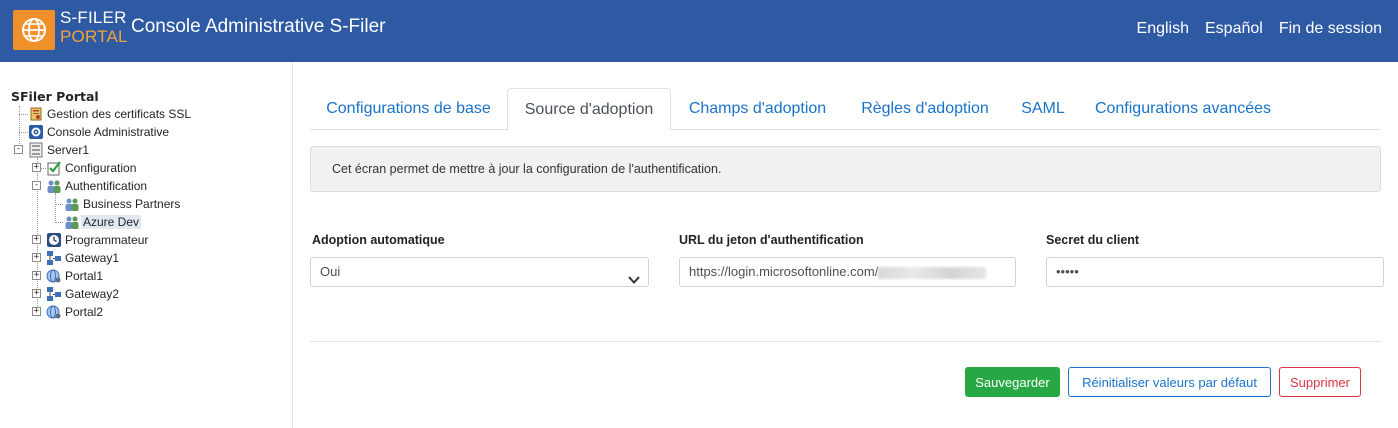 Image resolution: width=1398 pixels, height=428 pixels. I want to click on auto-adoption-label: Adoption automatique, so click(378, 240).